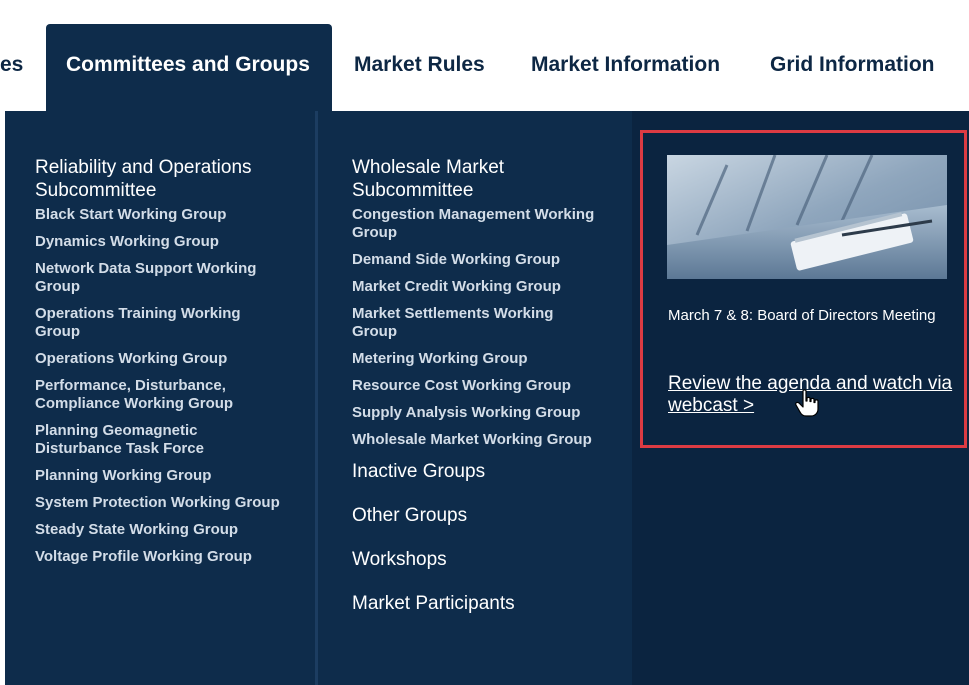  What do you see at coordinates (625, 65) in the screenshot?
I see `nav-item-market-information: Market Information` at bounding box center [625, 65].